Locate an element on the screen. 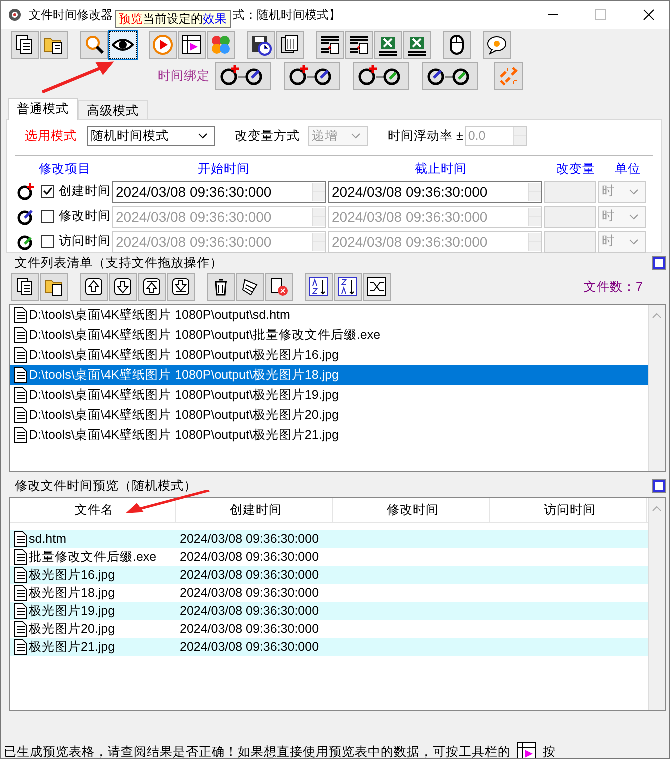  trash-button is located at coordinates (221, 287).